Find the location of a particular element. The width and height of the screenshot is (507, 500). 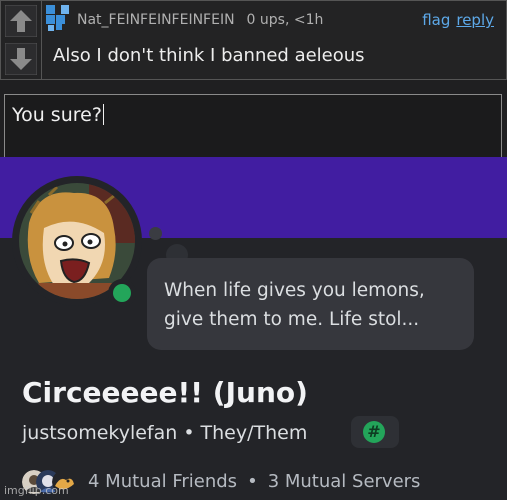

mutuals-row: 4 Mutual Friends • 3 Mutual Servers is located at coordinates (262, 483).